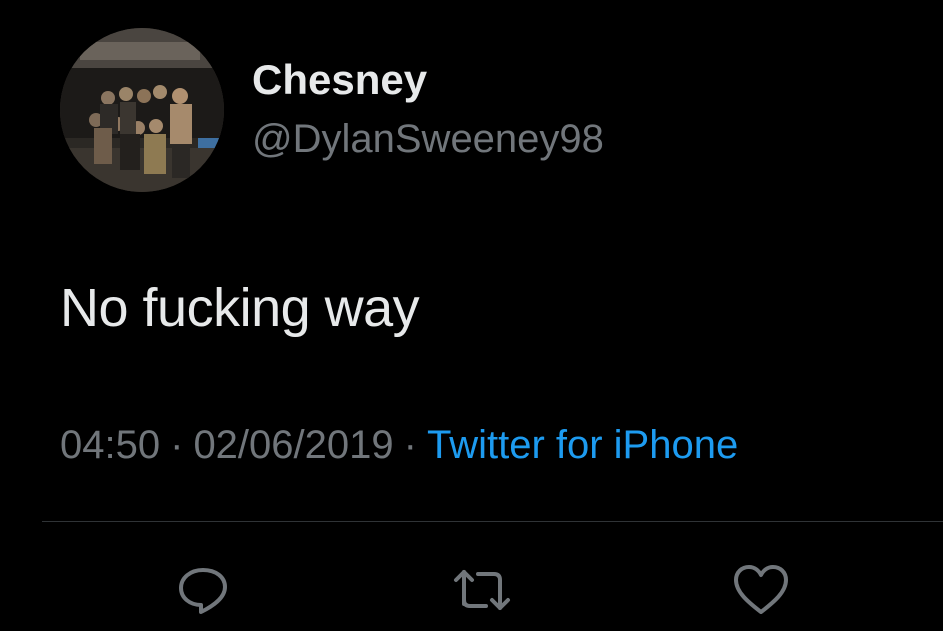  Describe the element at coordinates (240, 308) in the screenshot. I see `tweet-text: No fucking way` at that location.